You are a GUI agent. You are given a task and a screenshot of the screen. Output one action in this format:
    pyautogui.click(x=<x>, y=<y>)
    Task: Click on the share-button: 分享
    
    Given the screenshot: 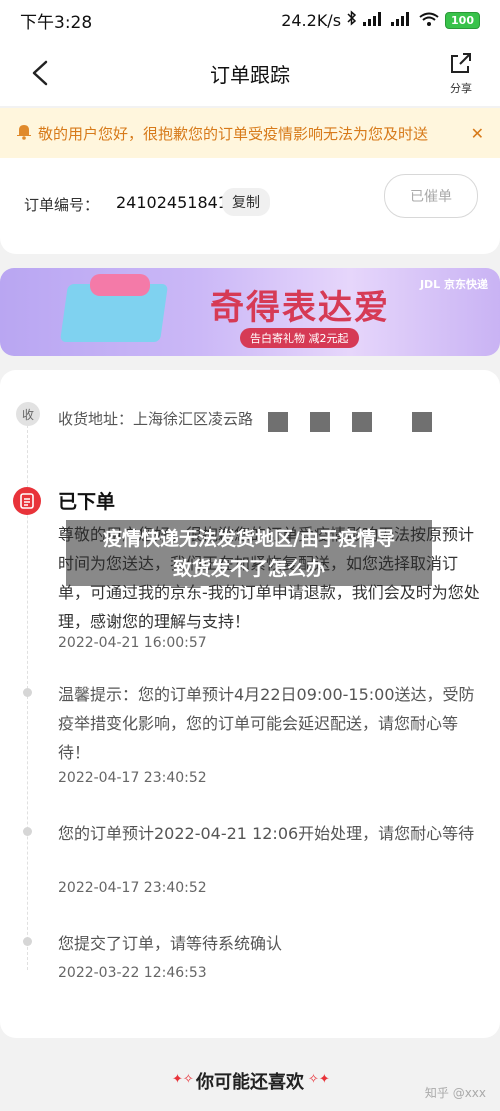 What is the action you would take?
    pyautogui.click(x=461, y=74)
    